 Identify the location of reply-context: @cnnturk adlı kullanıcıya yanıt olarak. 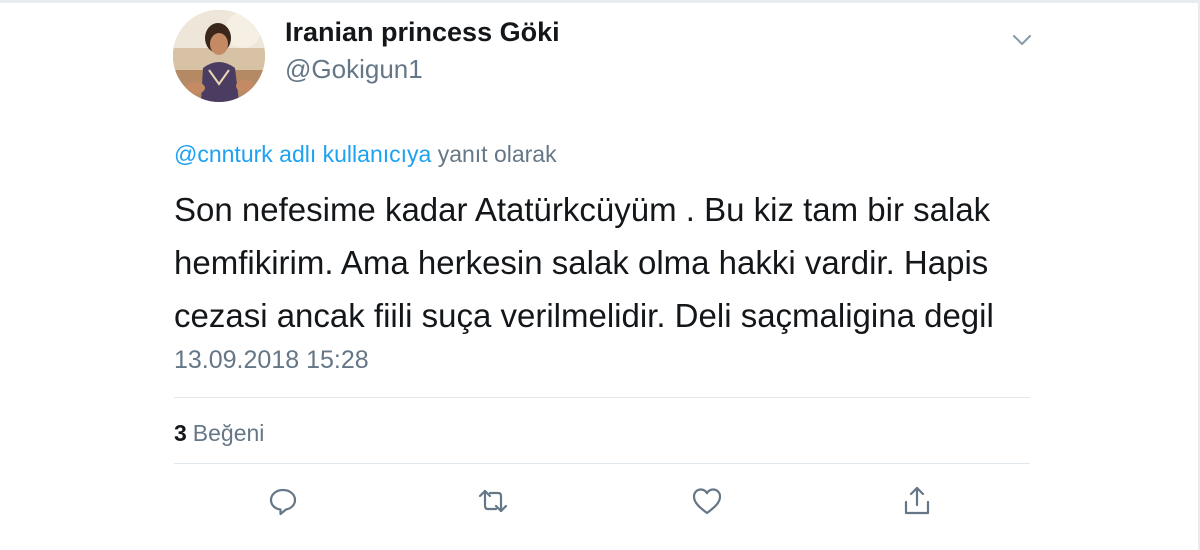
(365, 154).